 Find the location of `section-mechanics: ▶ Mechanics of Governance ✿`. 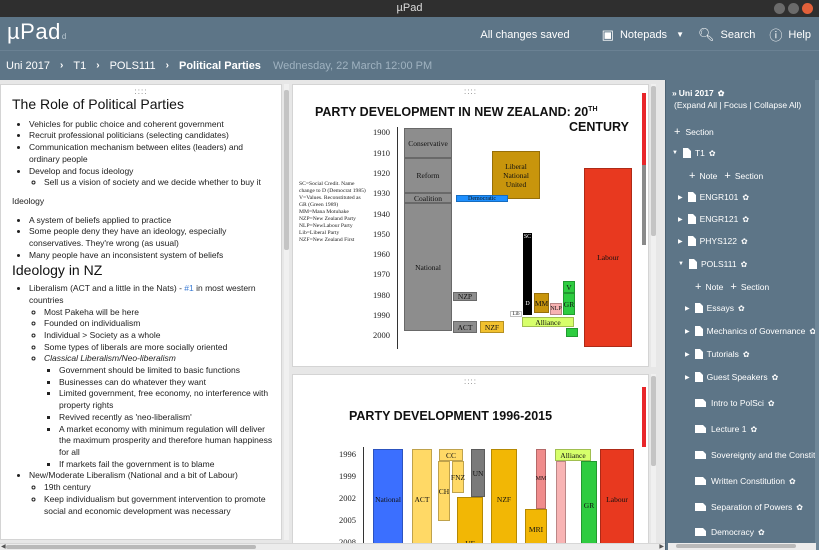

section-mechanics: ▶ Mechanics of Governance ✿ is located at coordinates (750, 331).